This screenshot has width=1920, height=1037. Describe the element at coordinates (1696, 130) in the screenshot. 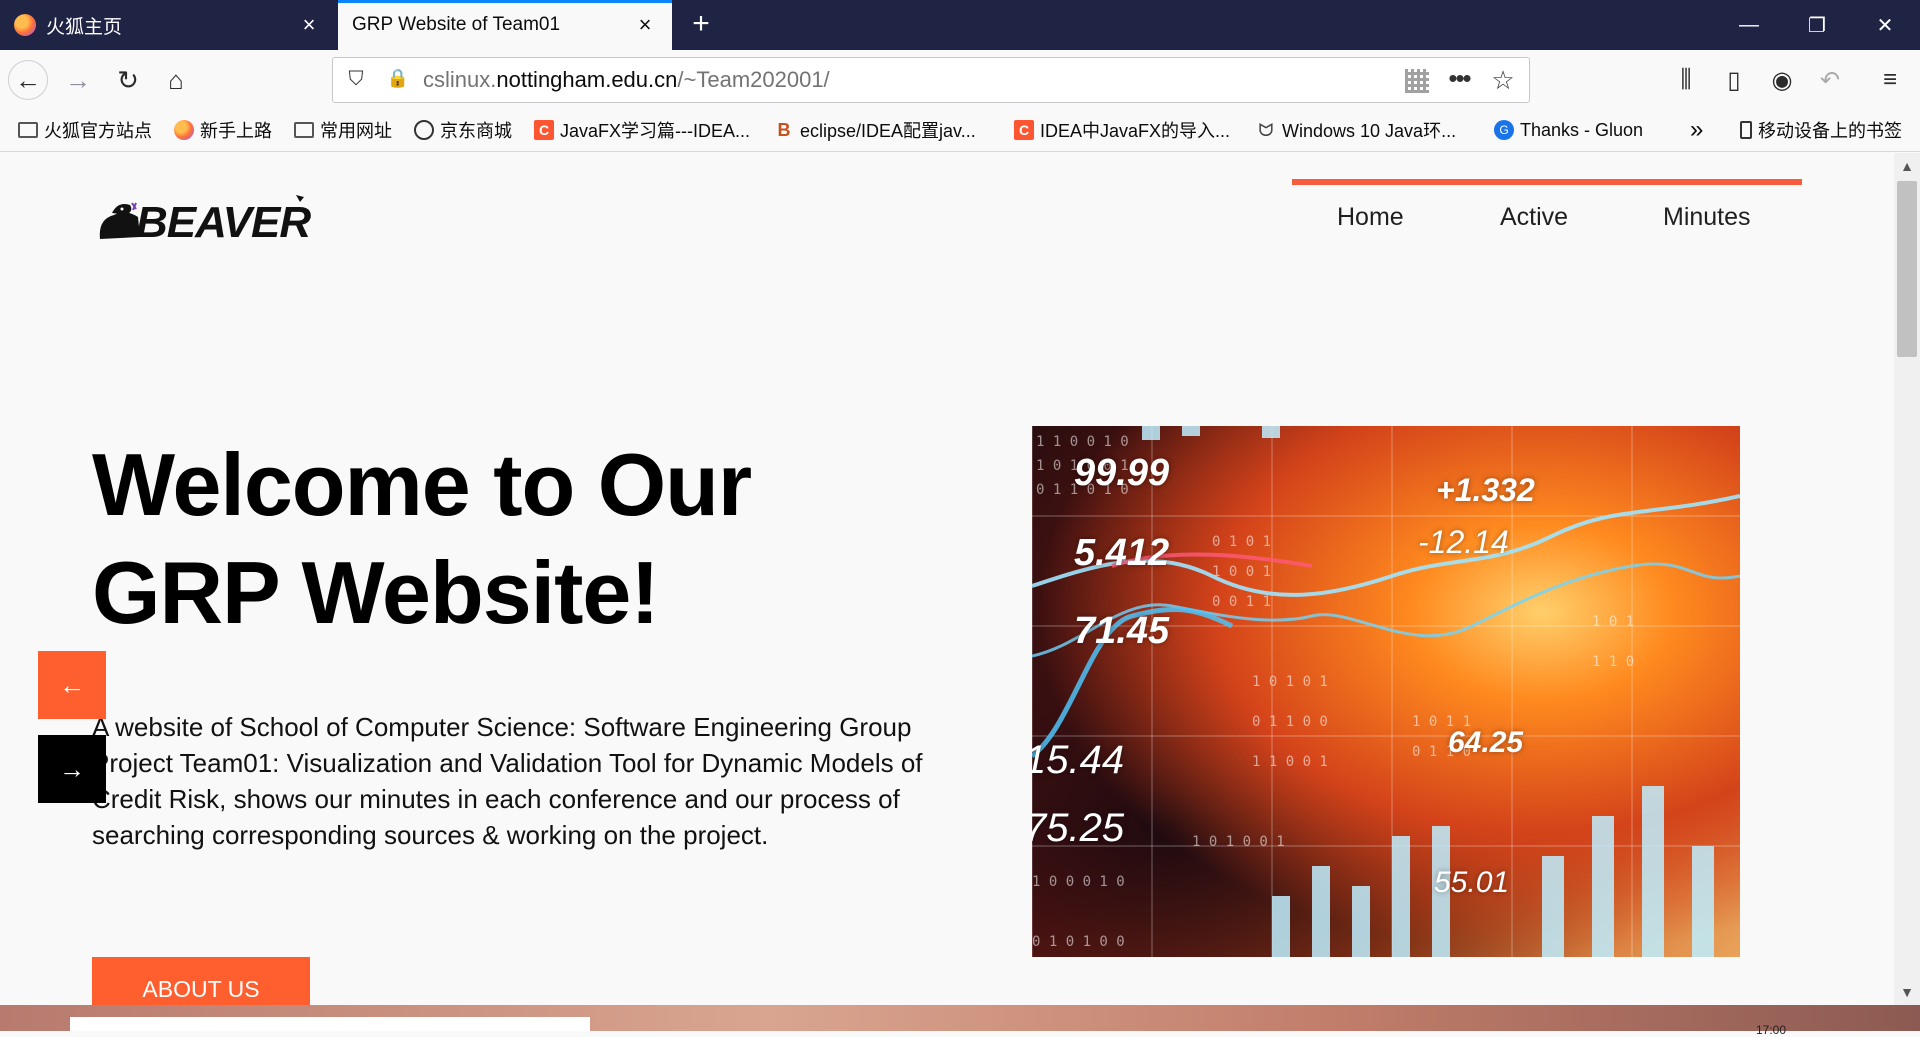

I see `bookmarks-overflow-button: »` at that location.